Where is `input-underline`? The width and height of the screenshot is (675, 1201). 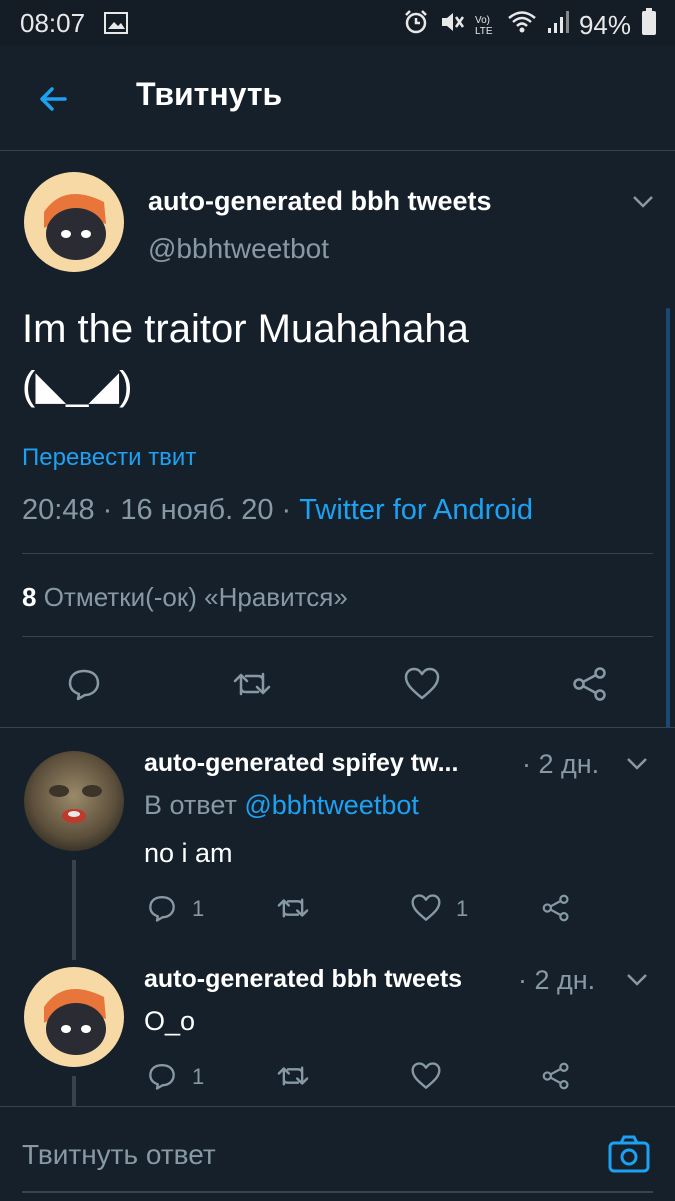
input-underline is located at coordinates (337, 1192).